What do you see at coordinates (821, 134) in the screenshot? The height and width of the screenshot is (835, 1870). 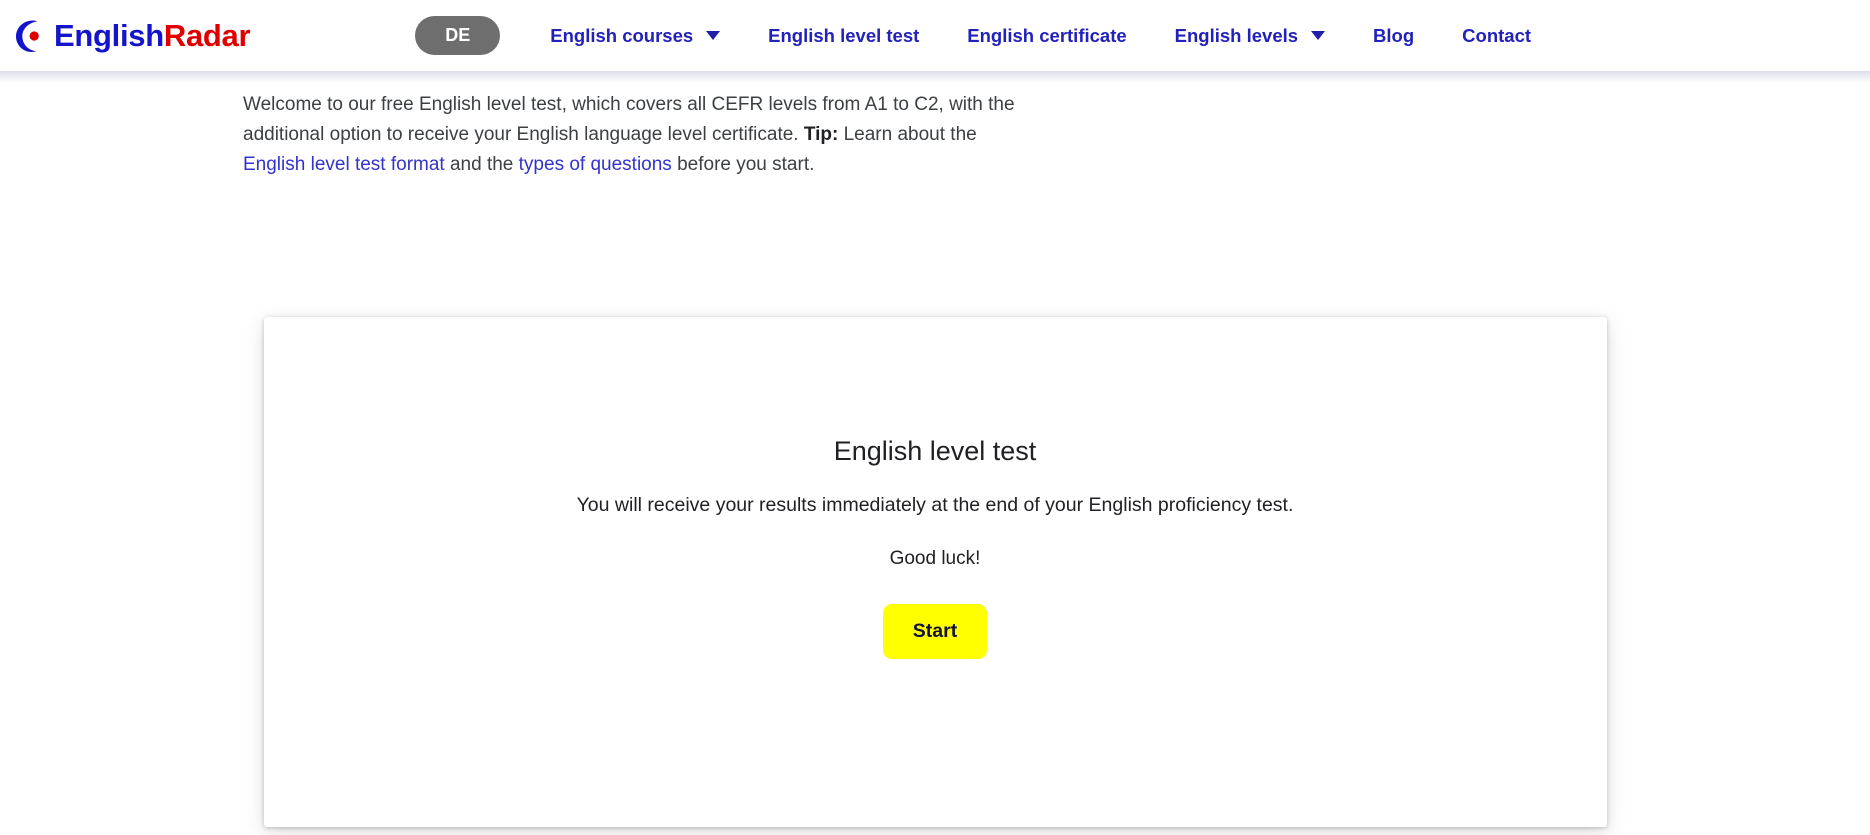 I see `intro-tip-label: Tip:` at bounding box center [821, 134].